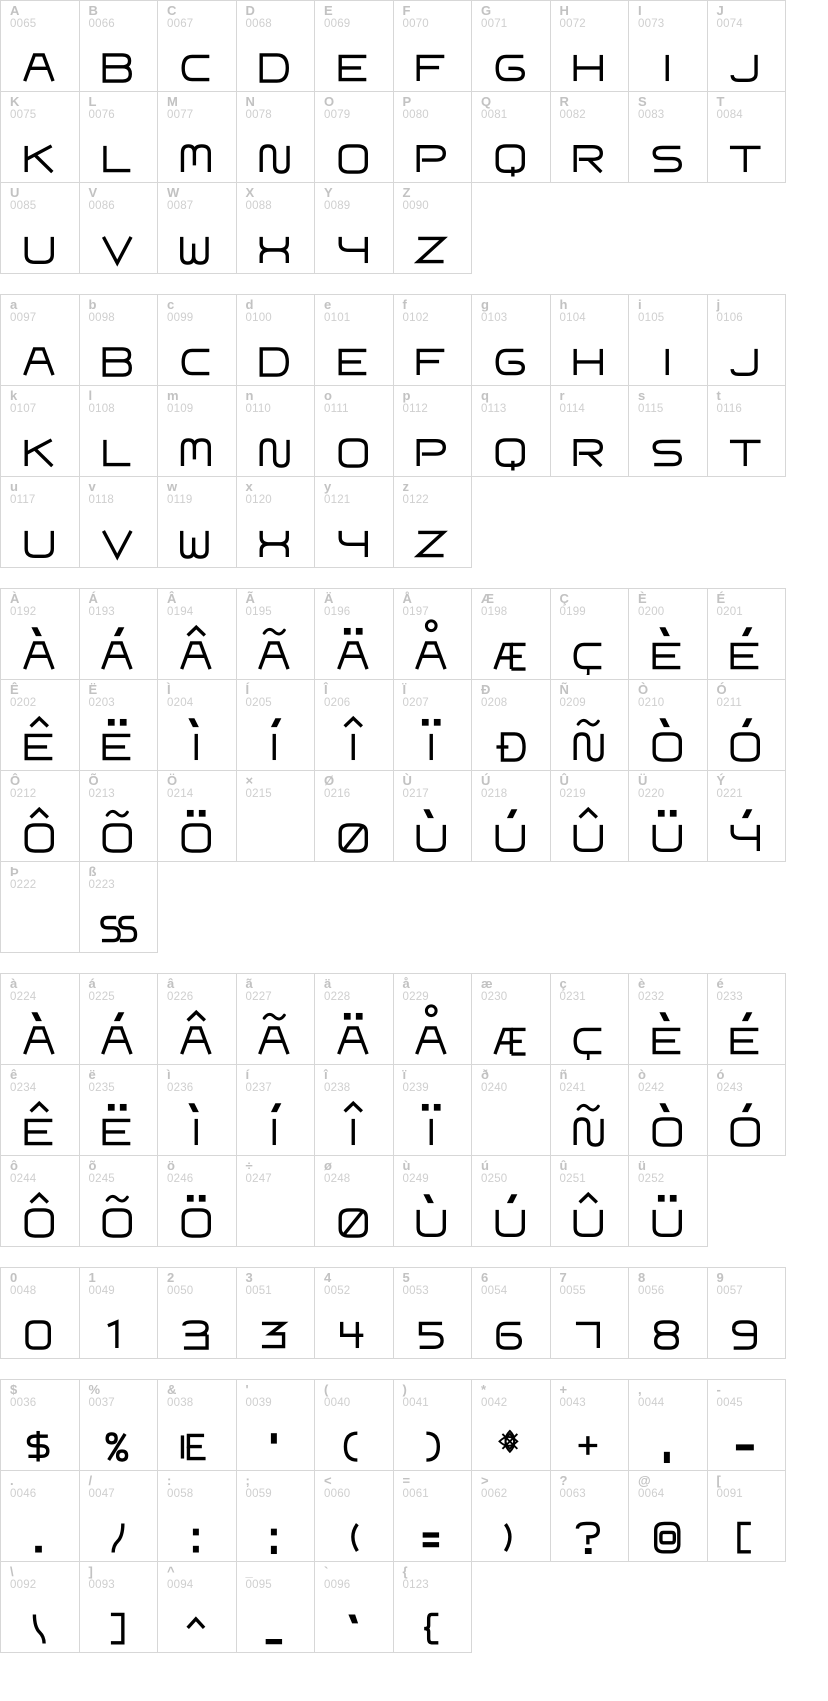 The width and height of the screenshot is (828, 1701). Describe the element at coordinates (511, 1201) in the screenshot. I see `char-cell: ú 0250` at that location.